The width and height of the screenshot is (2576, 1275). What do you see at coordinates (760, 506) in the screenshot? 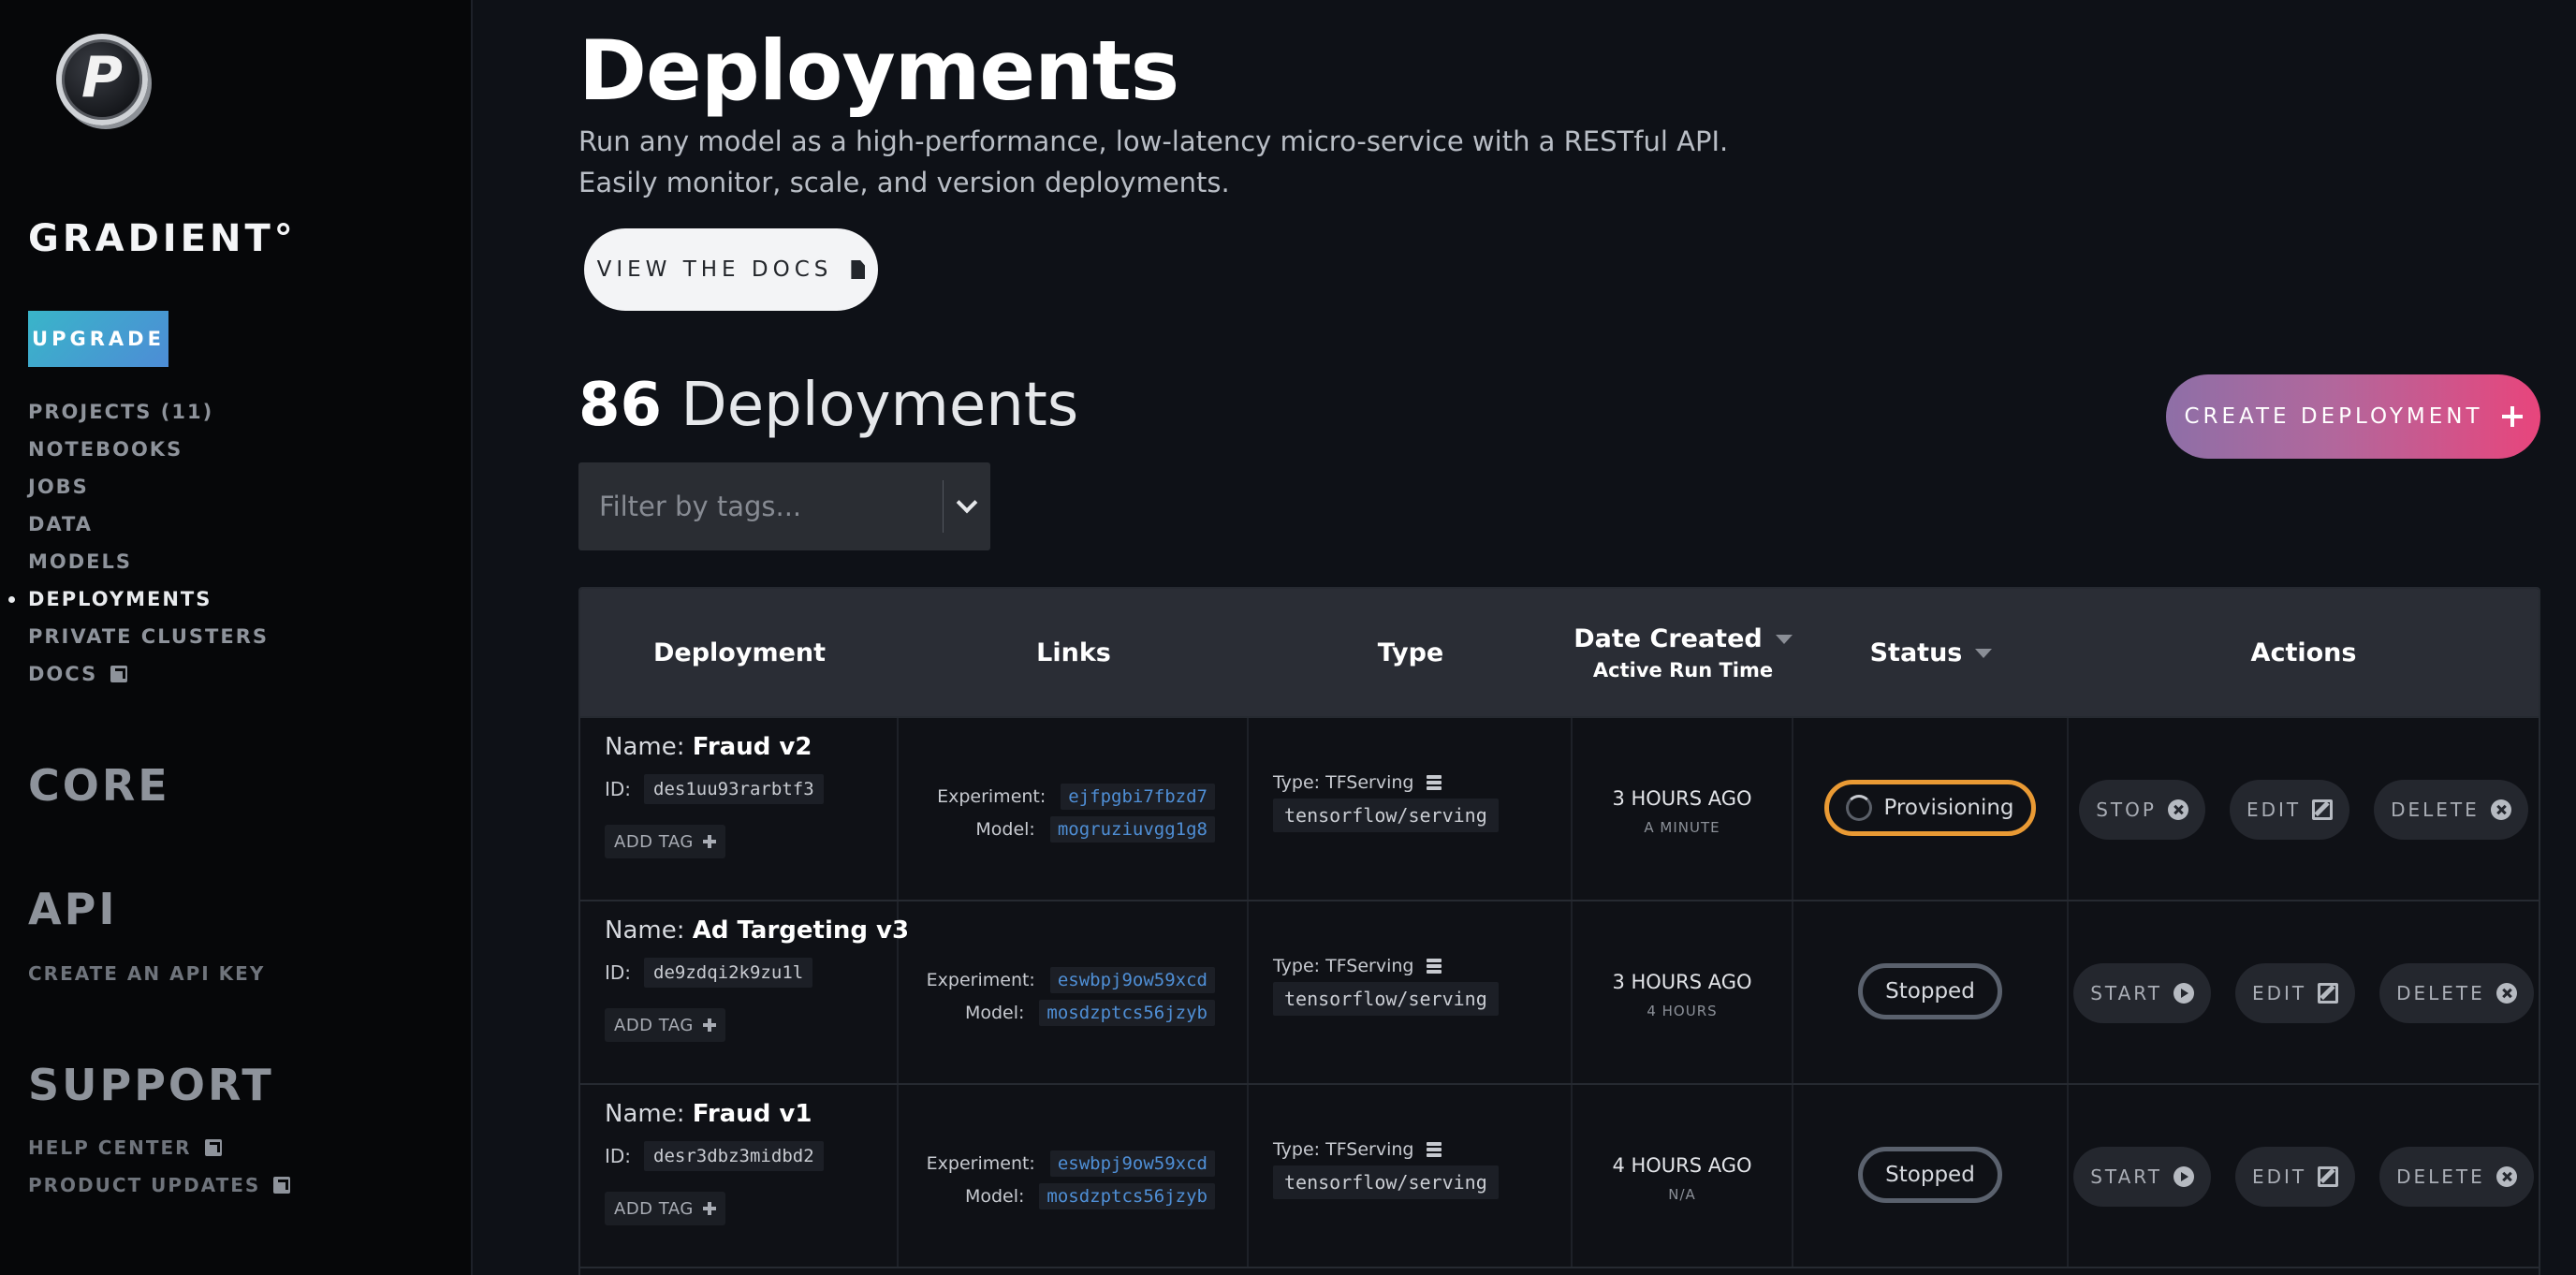
I see `tag-filter-input` at bounding box center [760, 506].